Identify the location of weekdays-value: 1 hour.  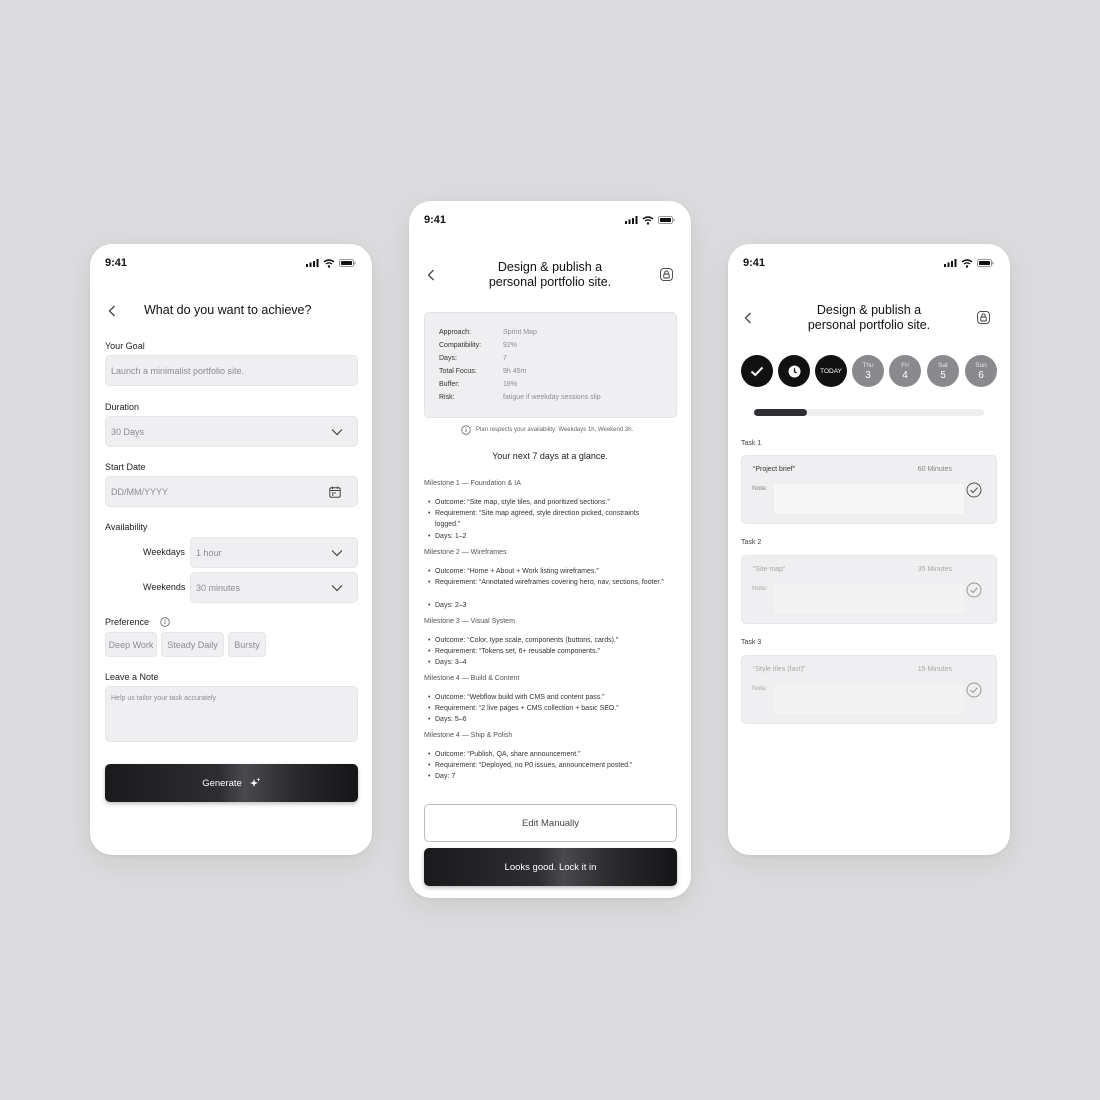
(209, 552).